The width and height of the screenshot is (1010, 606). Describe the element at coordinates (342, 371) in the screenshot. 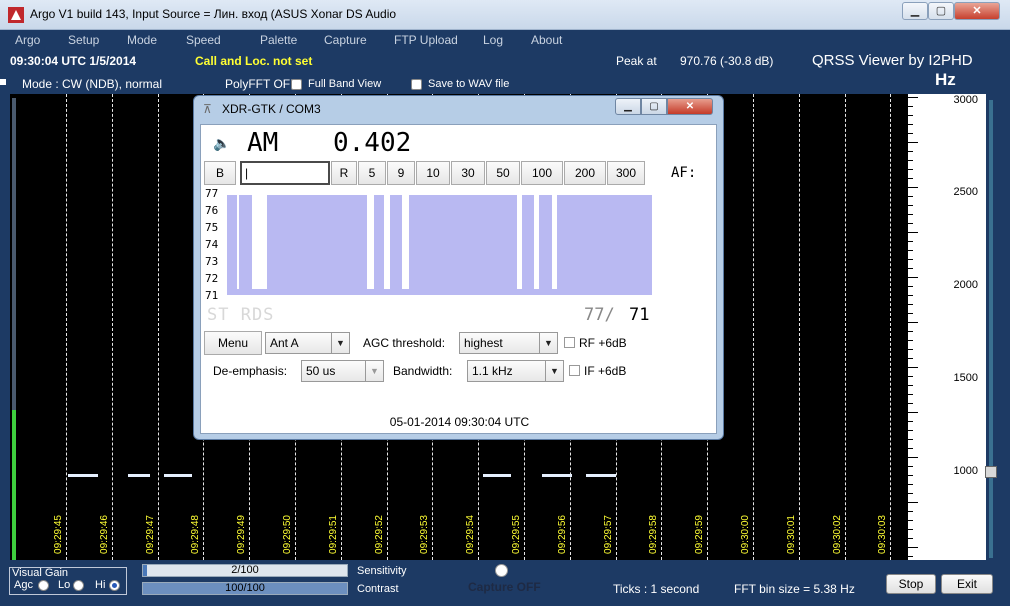

I see `deemphasis-select: 50 us ▼` at that location.